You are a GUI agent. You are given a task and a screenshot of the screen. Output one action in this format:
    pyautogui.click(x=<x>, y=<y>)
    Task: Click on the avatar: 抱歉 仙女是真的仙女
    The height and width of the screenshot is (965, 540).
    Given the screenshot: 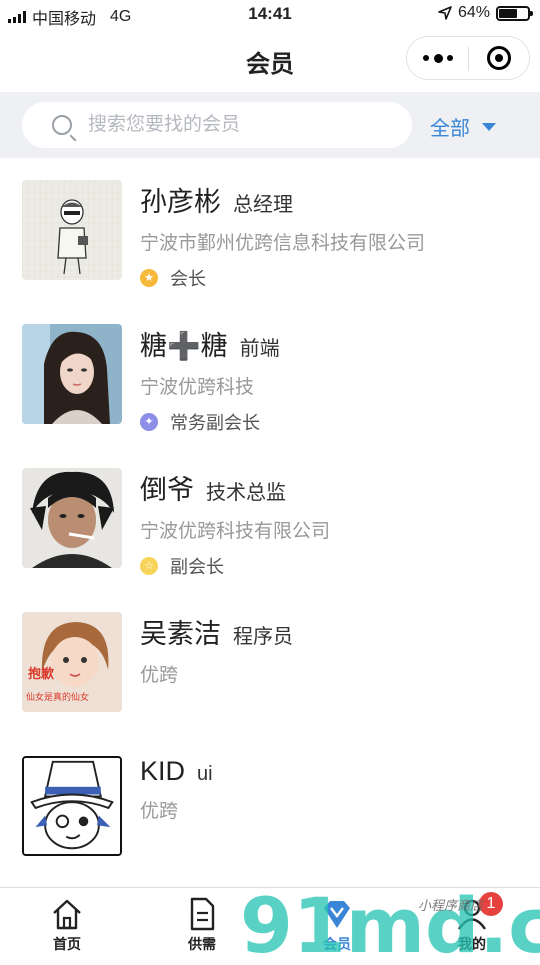 What is the action you would take?
    pyautogui.click(x=72, y=662)
    